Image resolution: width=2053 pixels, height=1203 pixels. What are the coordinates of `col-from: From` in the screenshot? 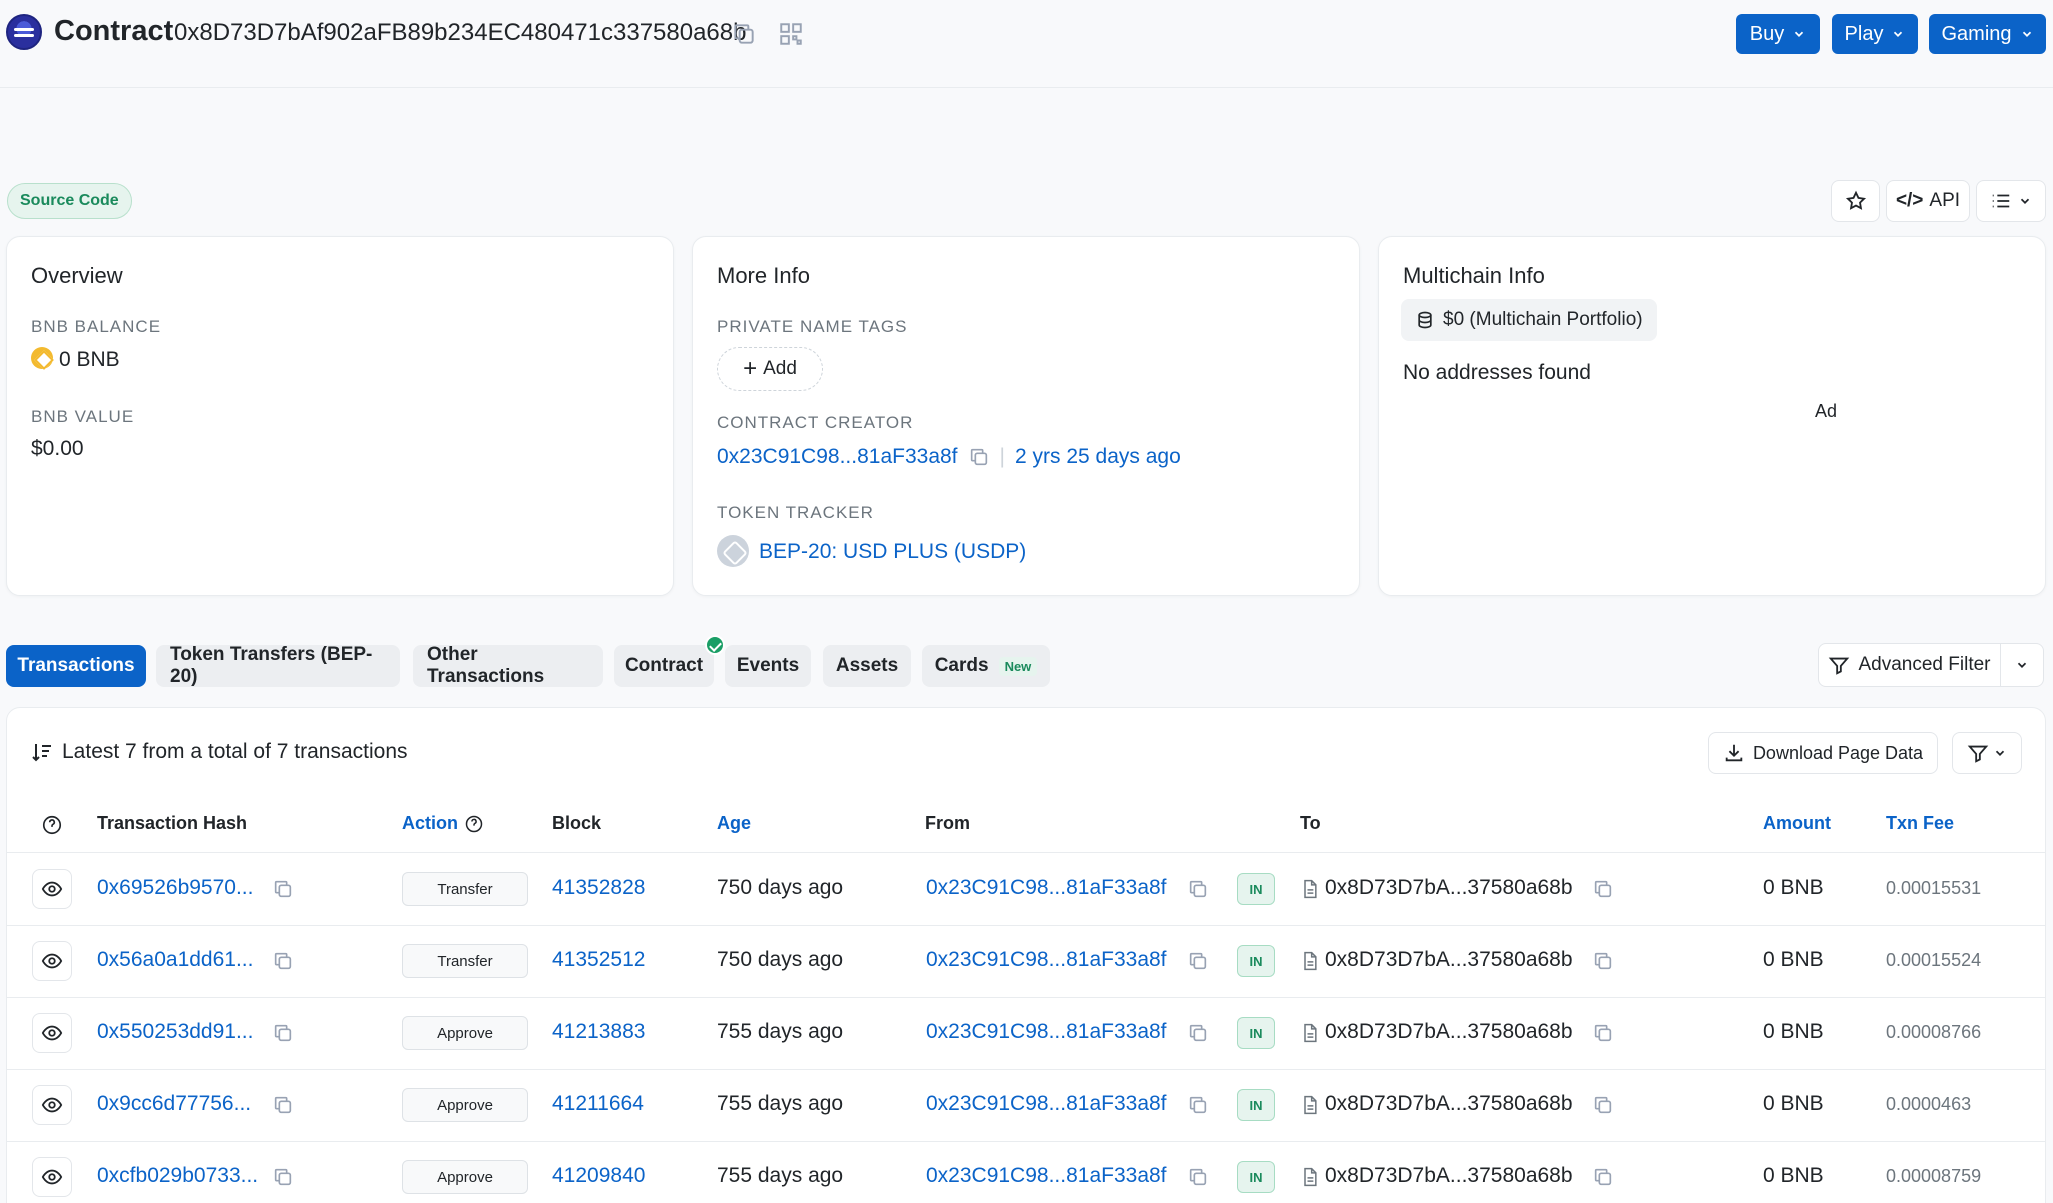 It's located at (947, 823).